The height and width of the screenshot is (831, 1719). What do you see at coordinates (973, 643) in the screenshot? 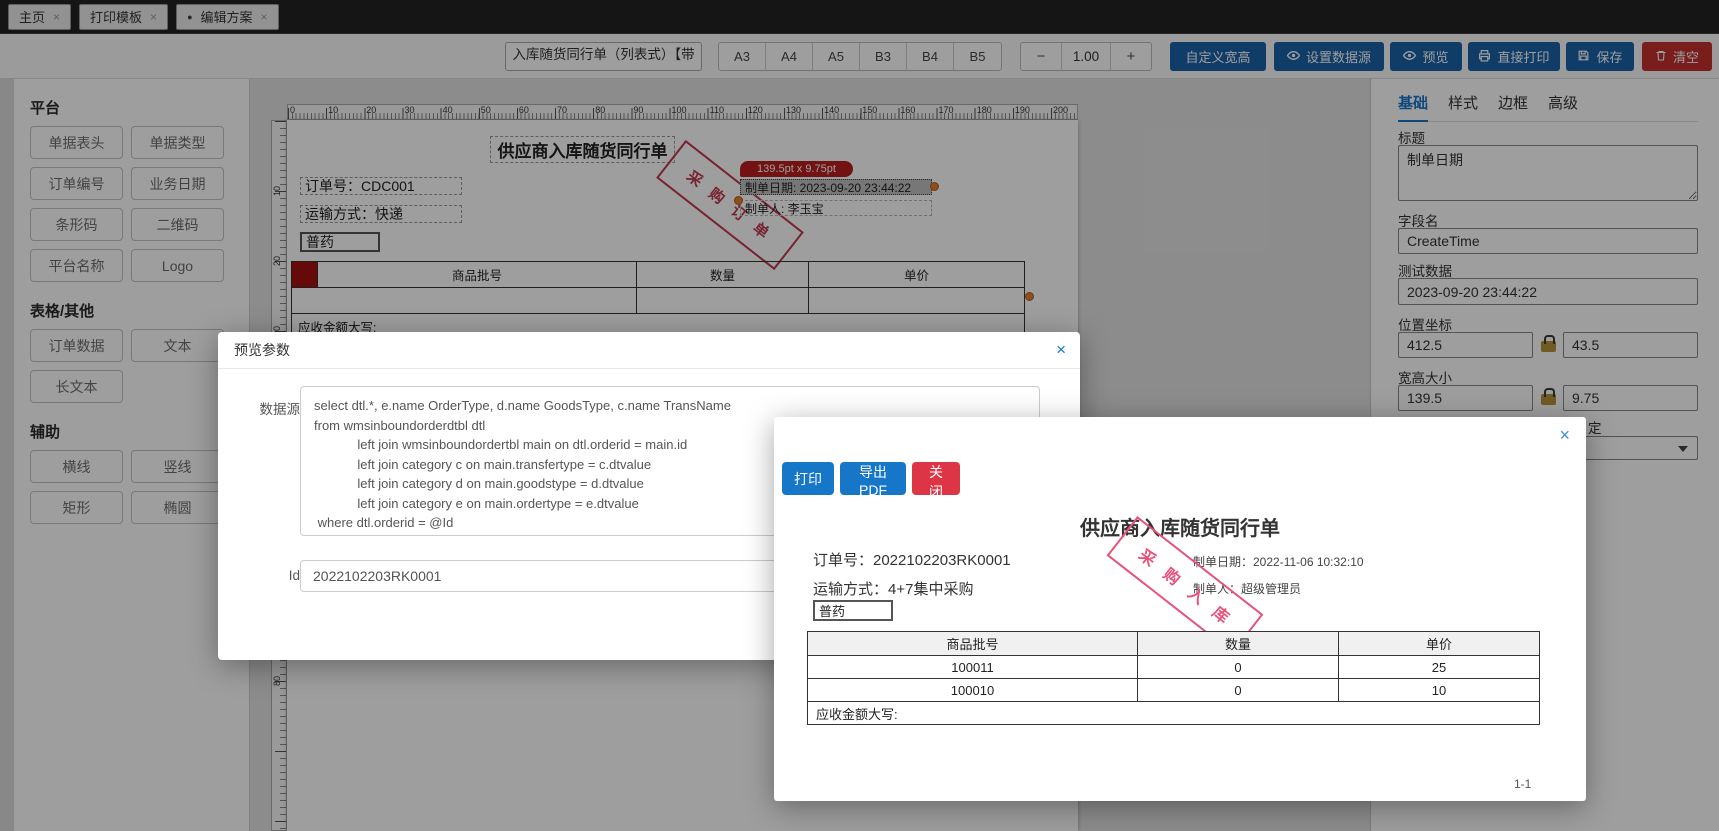
I see `preview-table-header: 商品批号` at bounding box center [973, 643].